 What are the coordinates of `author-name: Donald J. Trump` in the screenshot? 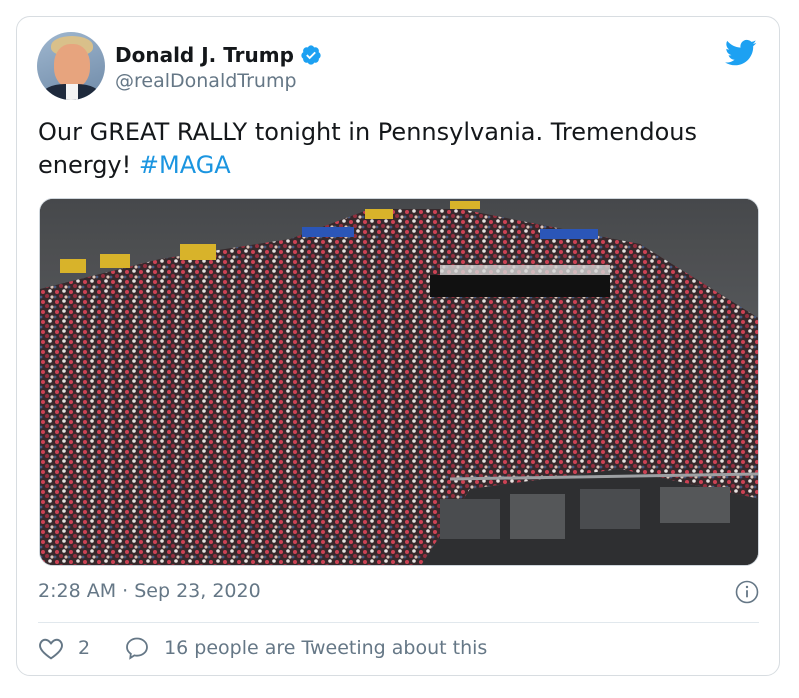 It's located at (204, 55).